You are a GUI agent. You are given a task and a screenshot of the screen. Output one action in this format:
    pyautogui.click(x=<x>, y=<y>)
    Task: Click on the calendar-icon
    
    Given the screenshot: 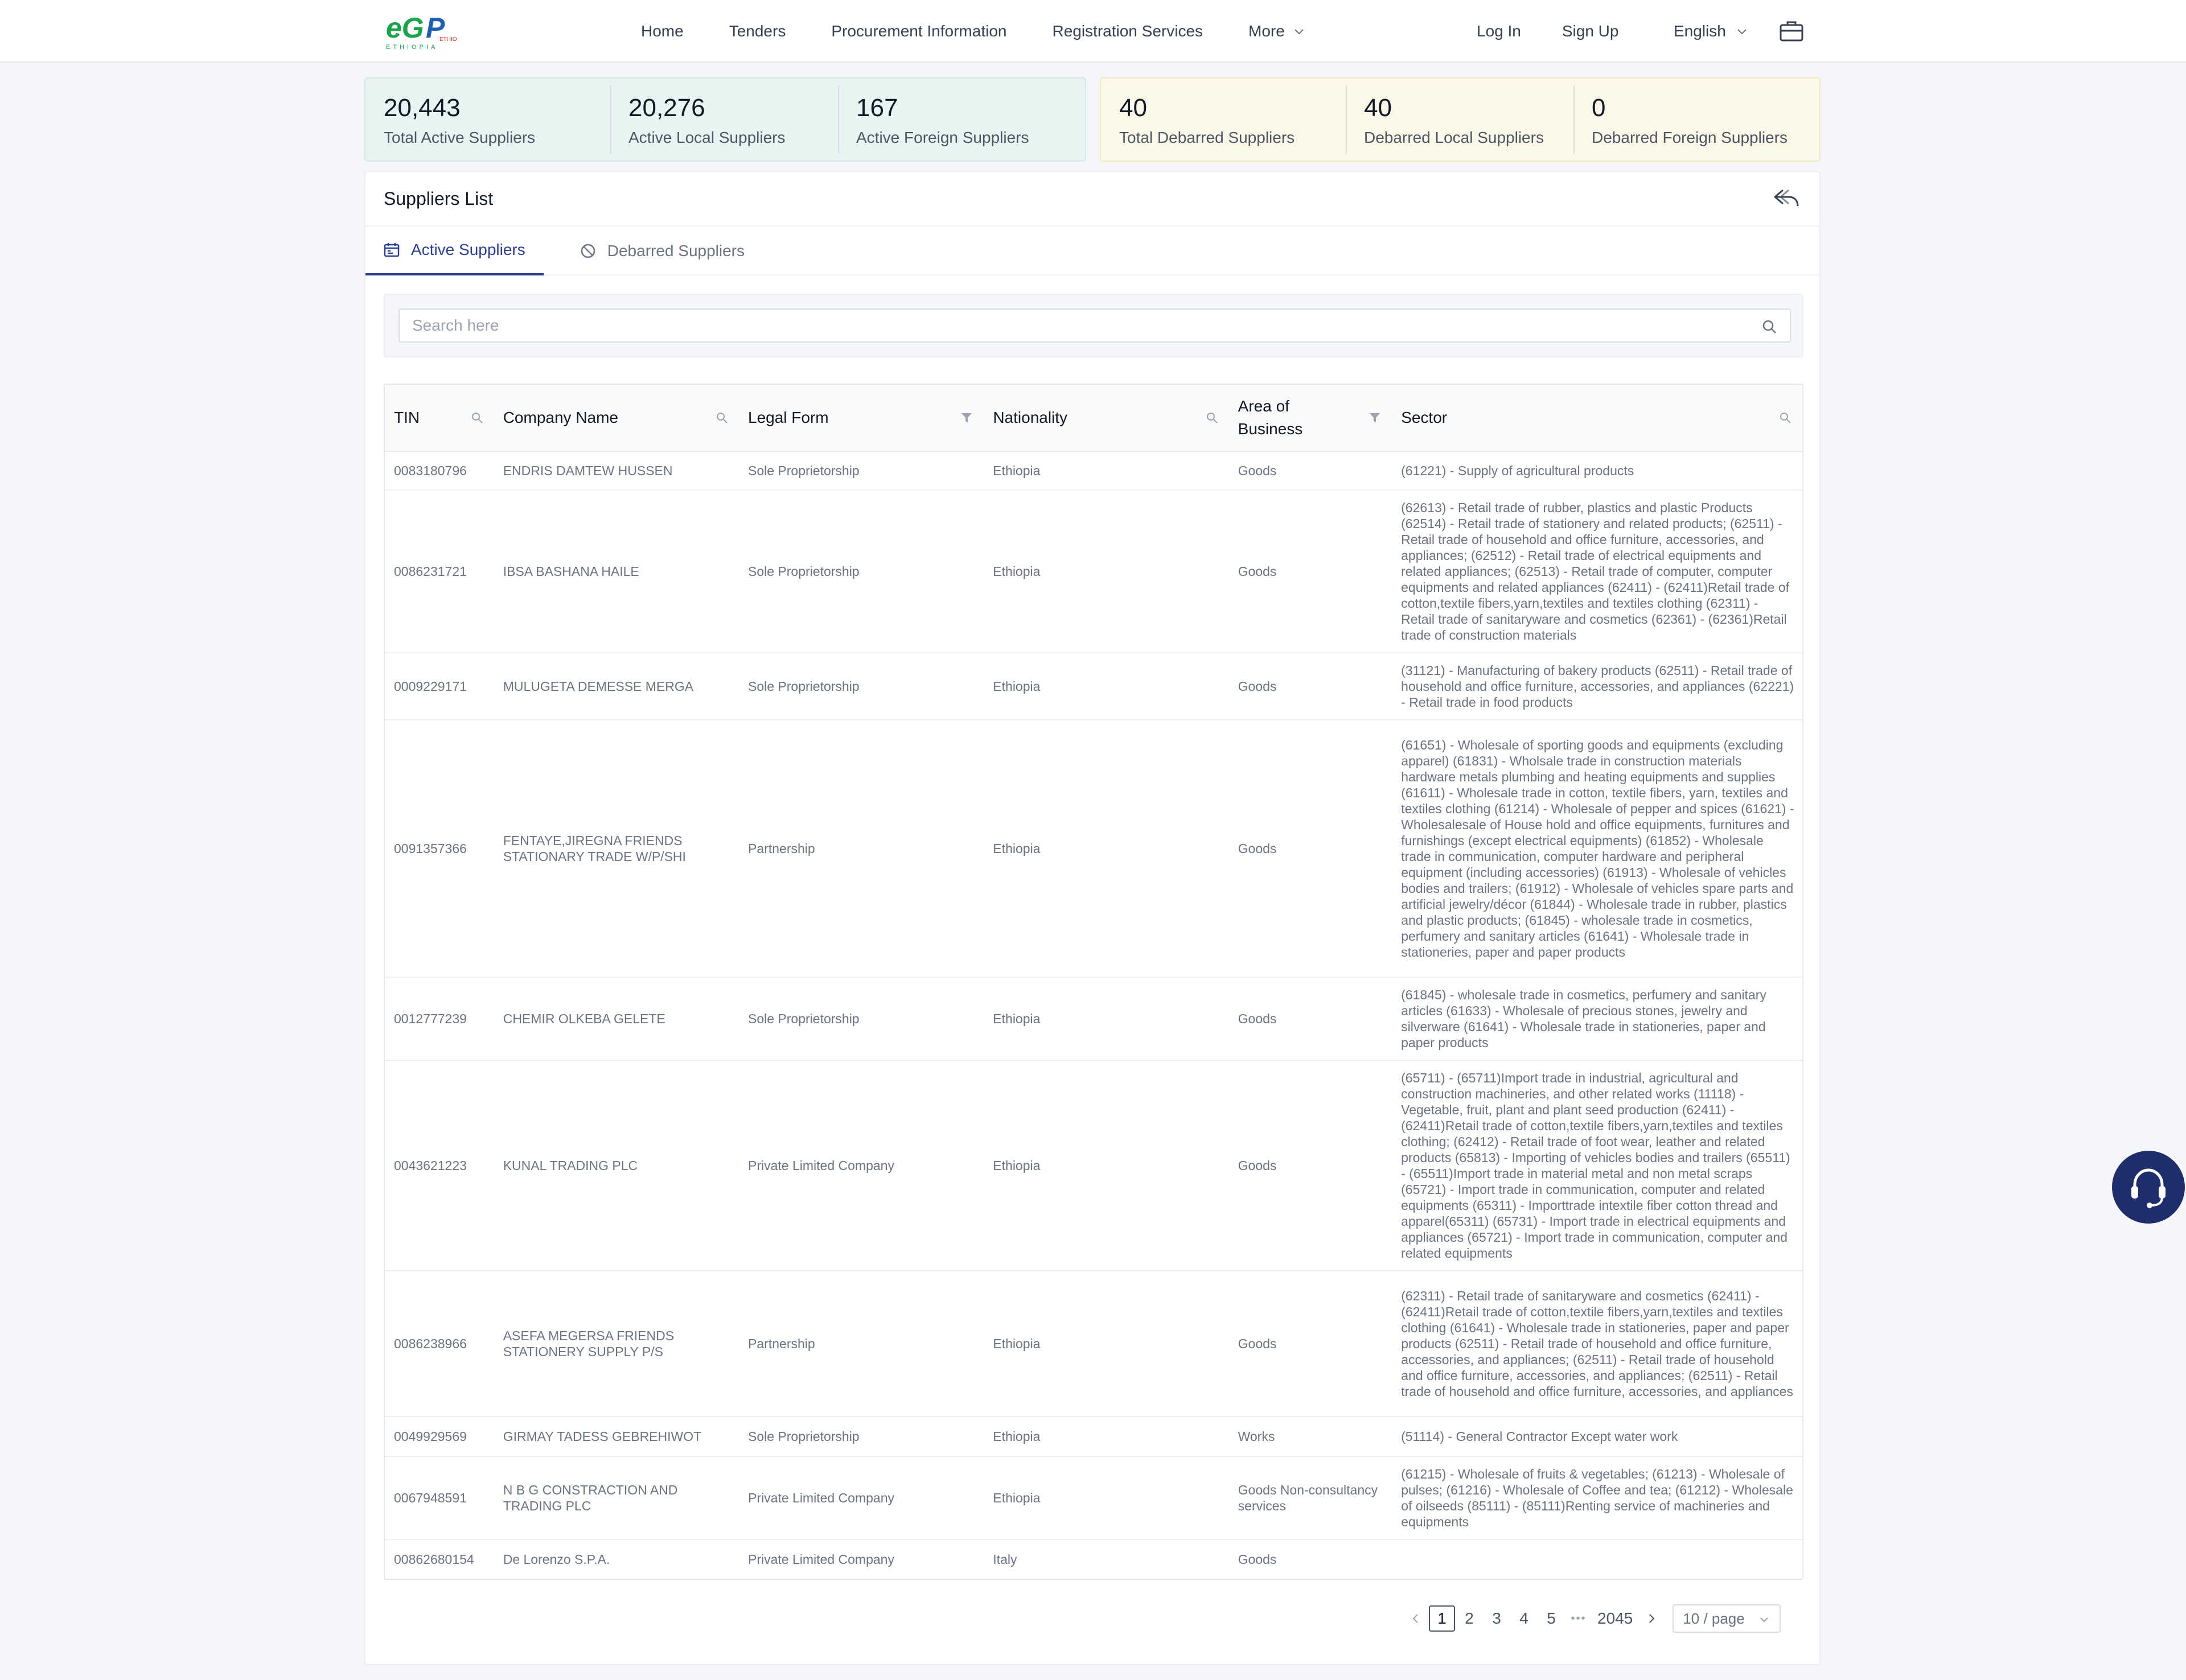 What is the action you would take?
    pyautogui.click(x=392, y=250)
    